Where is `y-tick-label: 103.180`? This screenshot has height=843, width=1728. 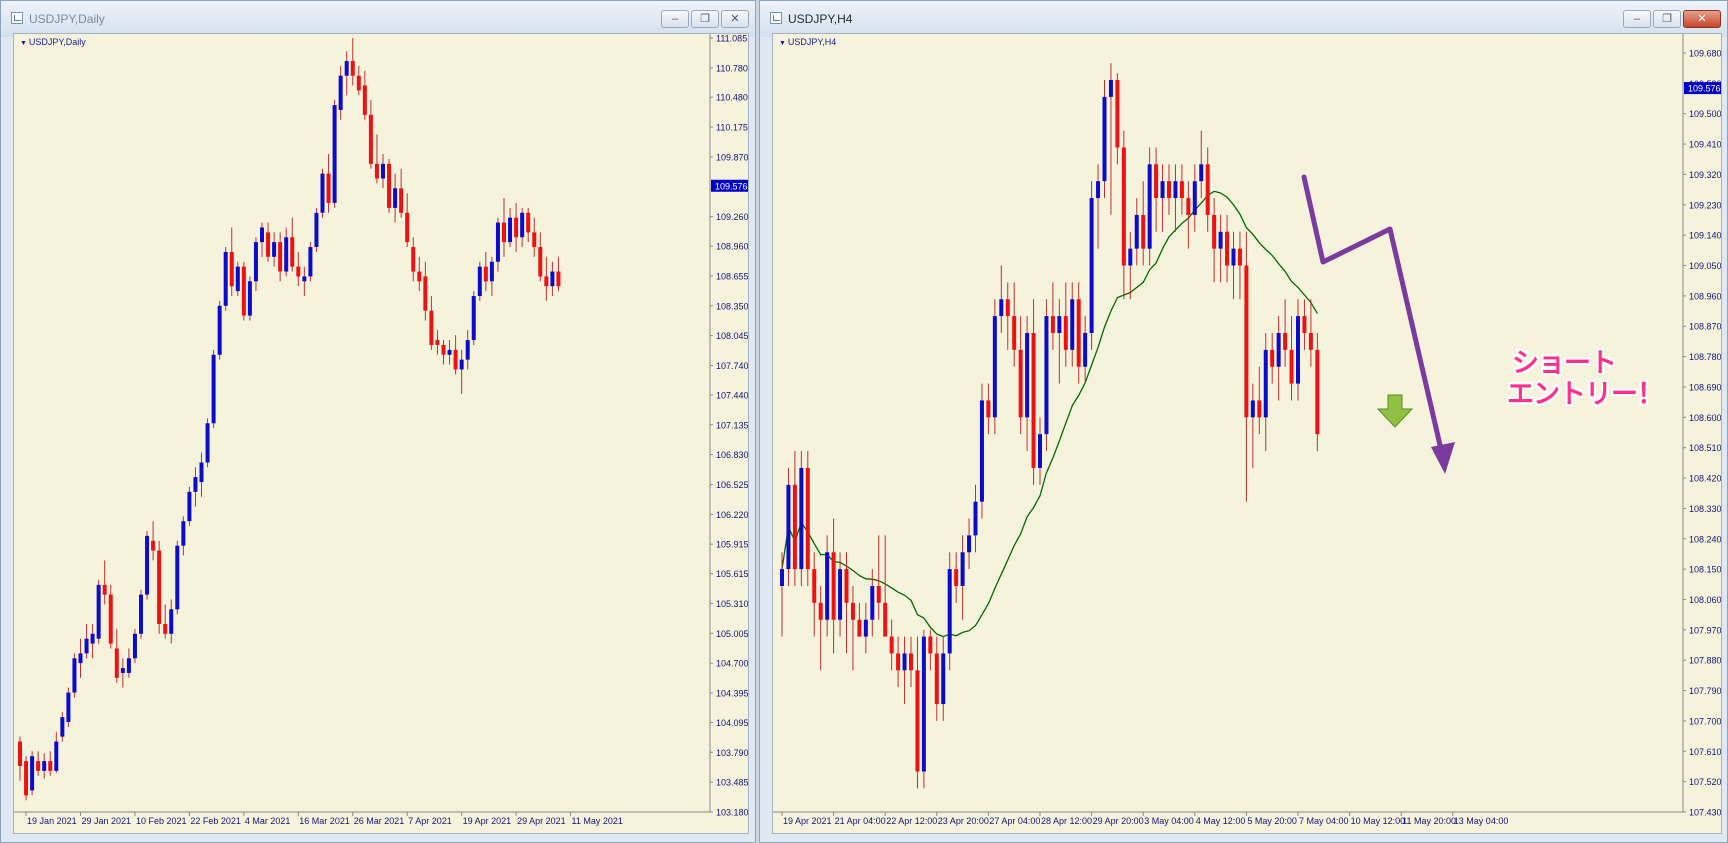
y-tick-label: 103.180 is located at coordinates (732, 813).